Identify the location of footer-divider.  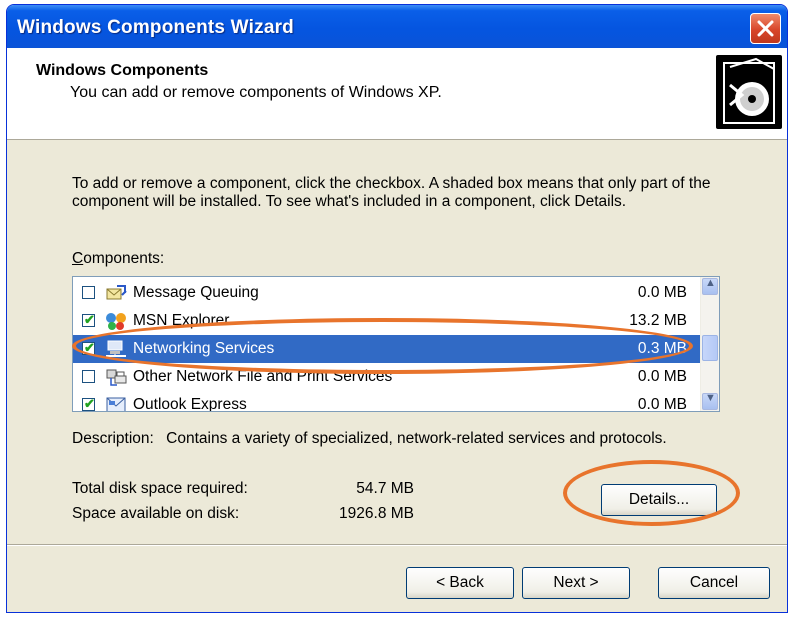
(397, 545).